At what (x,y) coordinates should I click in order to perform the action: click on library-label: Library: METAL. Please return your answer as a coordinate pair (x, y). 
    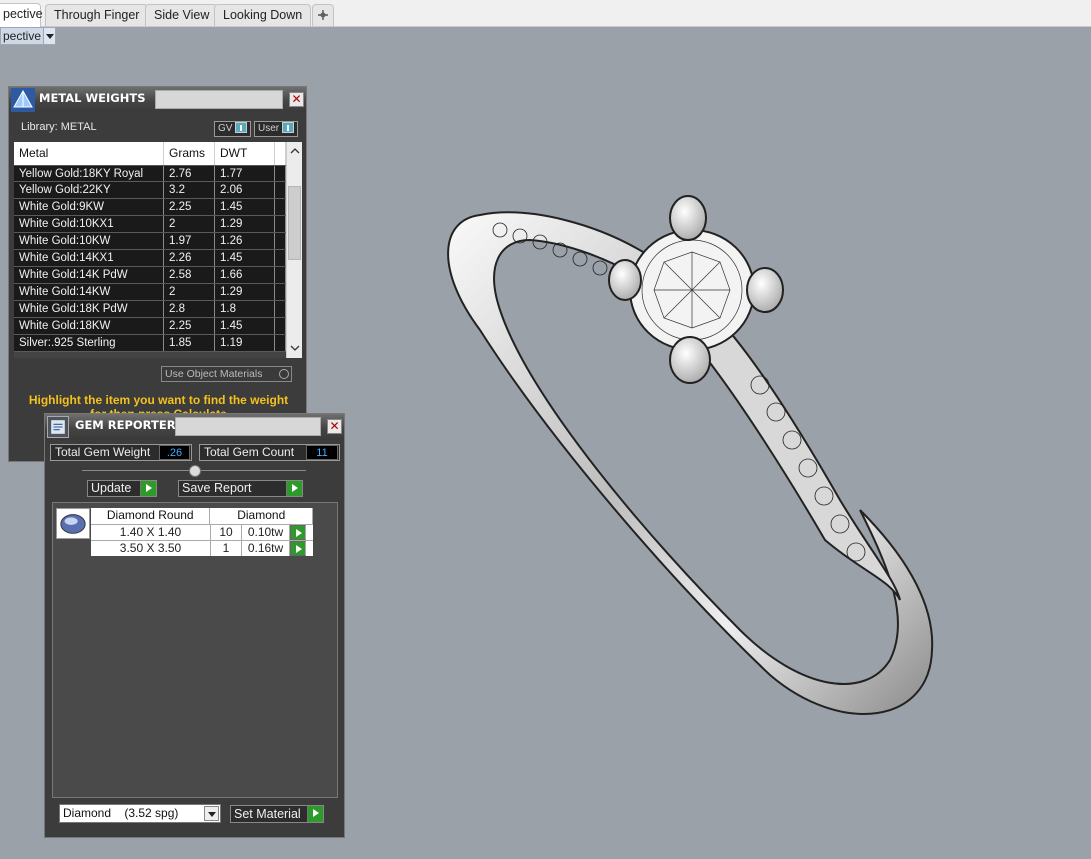
    Looking at the image, I should click on (59, 127).